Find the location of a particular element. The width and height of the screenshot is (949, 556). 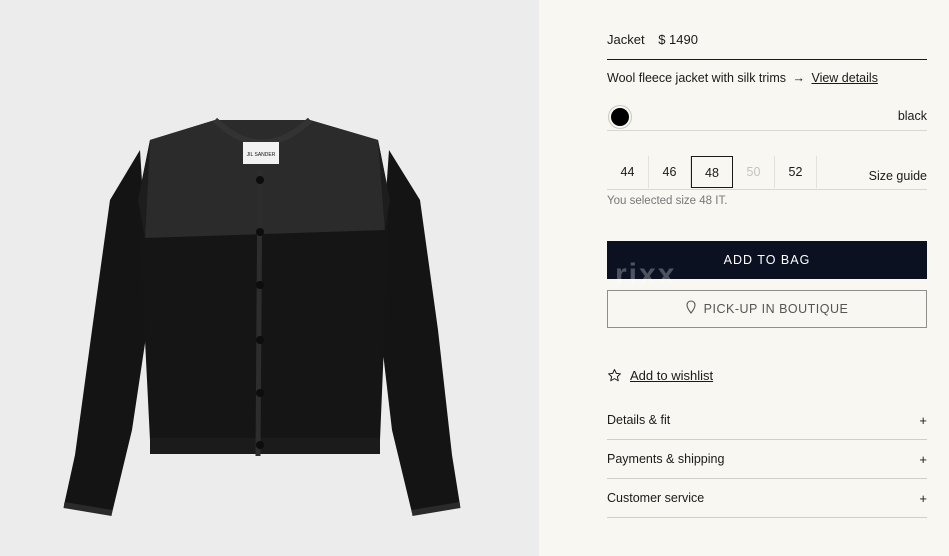

size-option-48: 48 is located at coordinates (712, 172).